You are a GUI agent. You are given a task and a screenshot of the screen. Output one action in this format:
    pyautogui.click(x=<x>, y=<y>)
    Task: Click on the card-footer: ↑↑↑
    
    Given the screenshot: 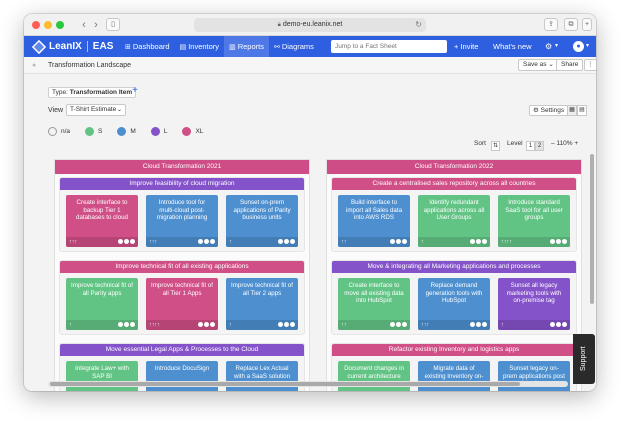 What is the action you would take?
    pyautogui.click(x=454, y=325)
    